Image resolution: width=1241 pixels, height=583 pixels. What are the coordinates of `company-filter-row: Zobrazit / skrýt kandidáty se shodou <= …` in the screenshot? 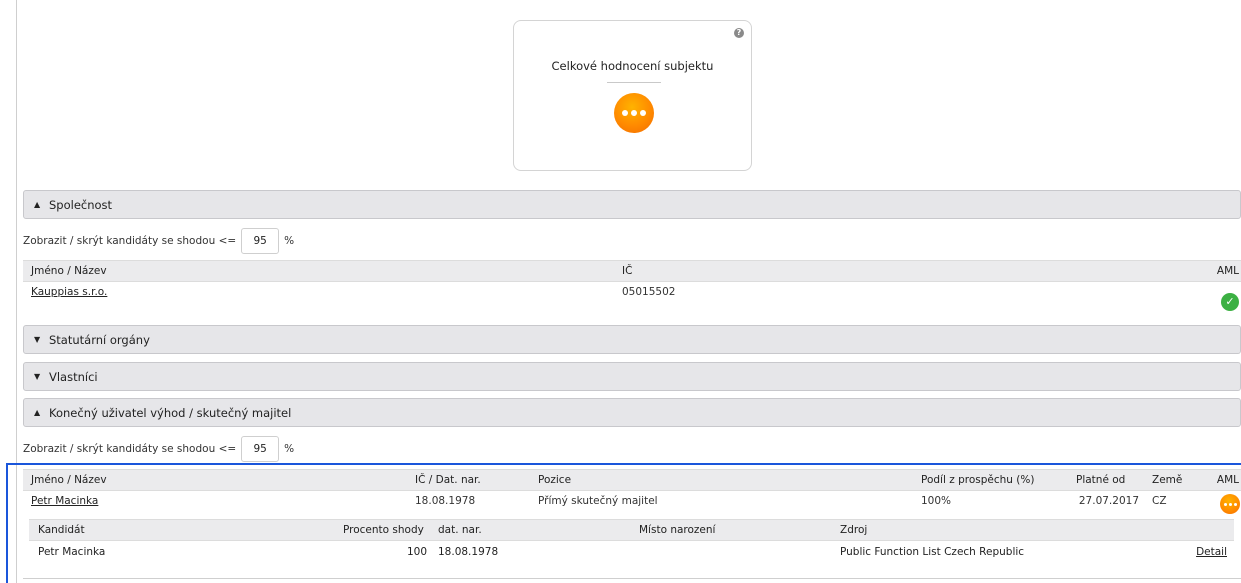 It's located at (158, 241).